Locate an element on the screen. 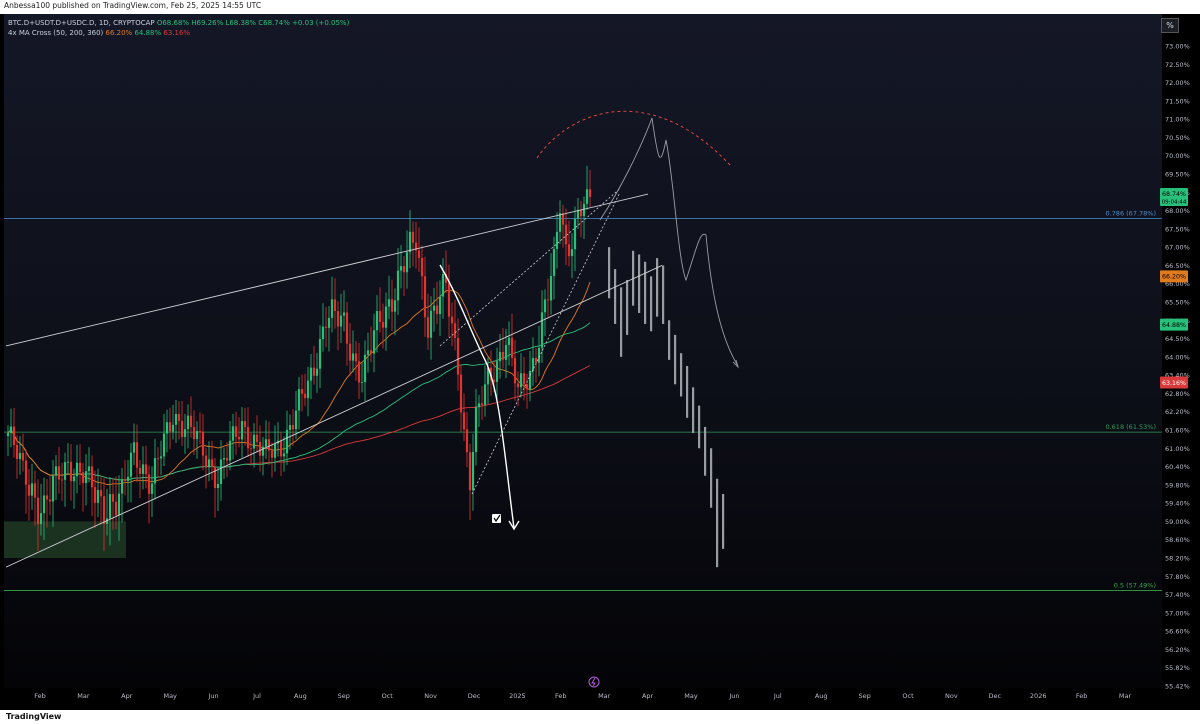  y-tick-label: 58.20% is located at coordinates (1177, 559).